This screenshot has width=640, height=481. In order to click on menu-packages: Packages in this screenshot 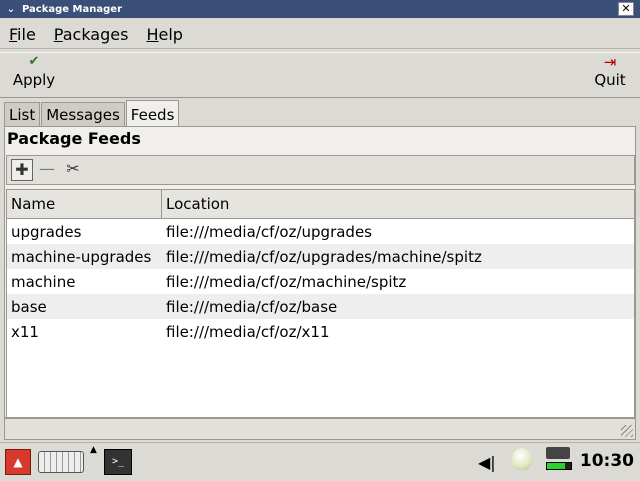, I will do `click(91, 34)`.